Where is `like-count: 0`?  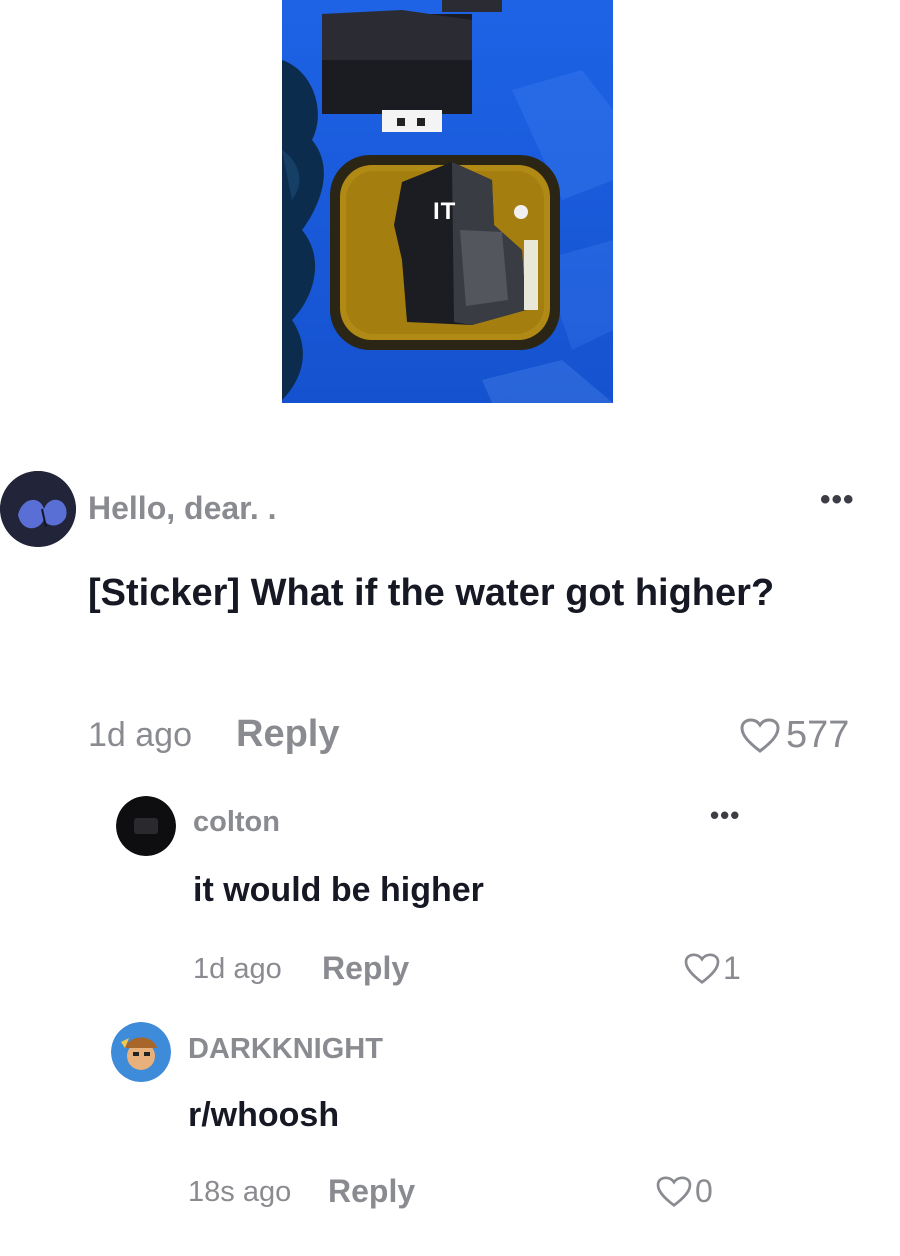 like-count: 0 is located at coordinates (704, 1191).